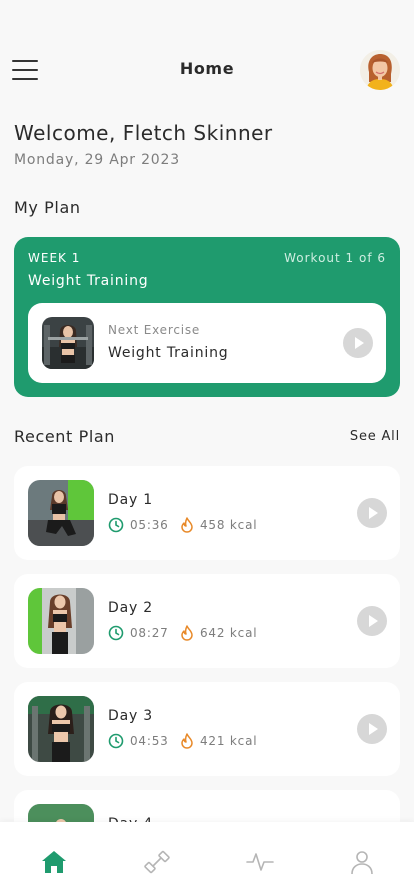 The height and width of the screenshot is (896, 414). What do you see at coordinates (157, 862) in the screenshot?
I see `dumbbell-icon` at bounding box center [157, 862].